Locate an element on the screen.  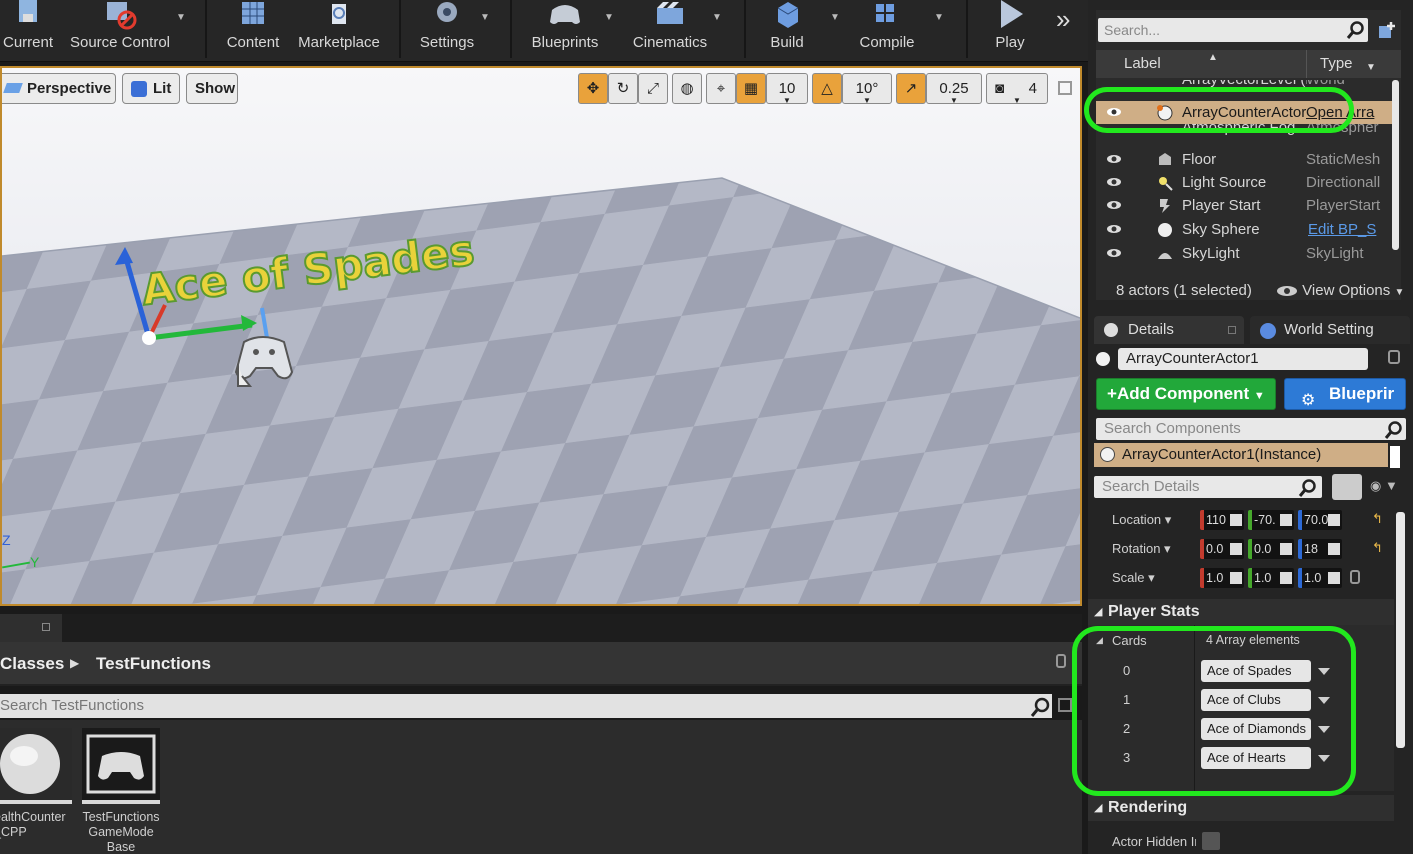
grid-snap-toggle: ▦ is located at coordinates (751, 88).